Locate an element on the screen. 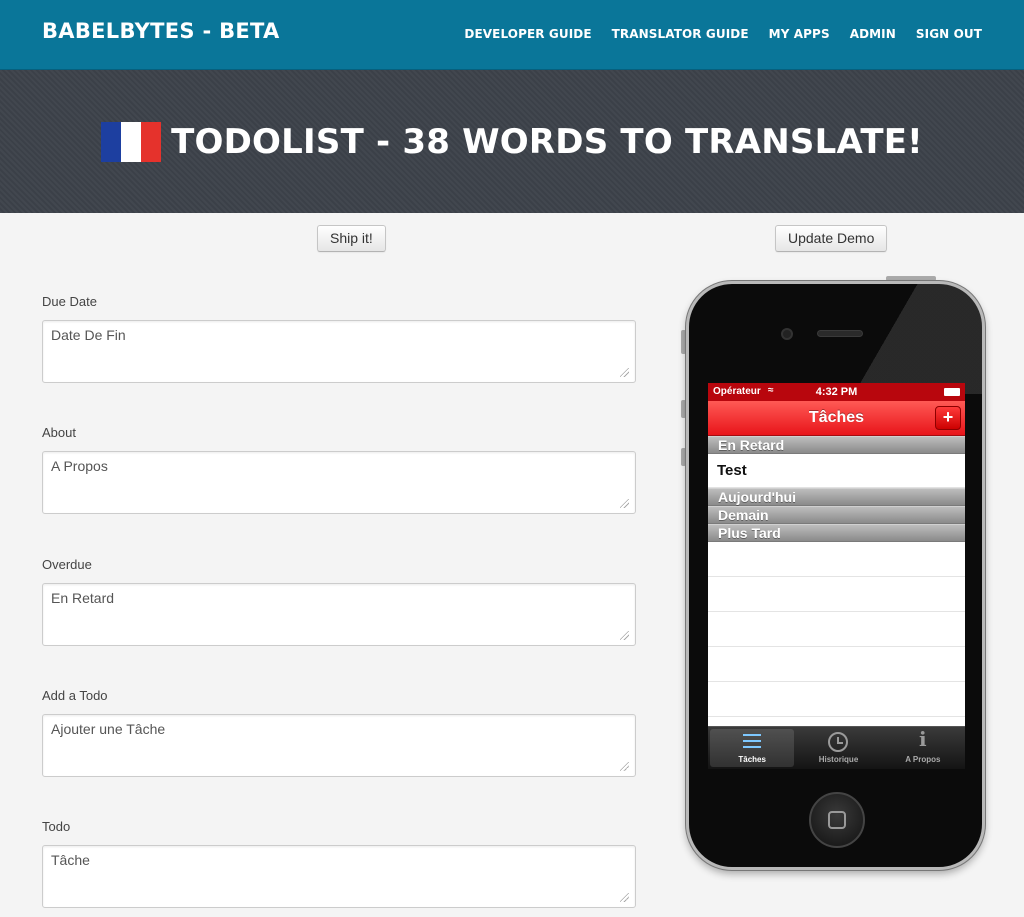 This screenshot has height=917, width=1024. overdue-textarea: En Retard is located at coordinates (339, 614).